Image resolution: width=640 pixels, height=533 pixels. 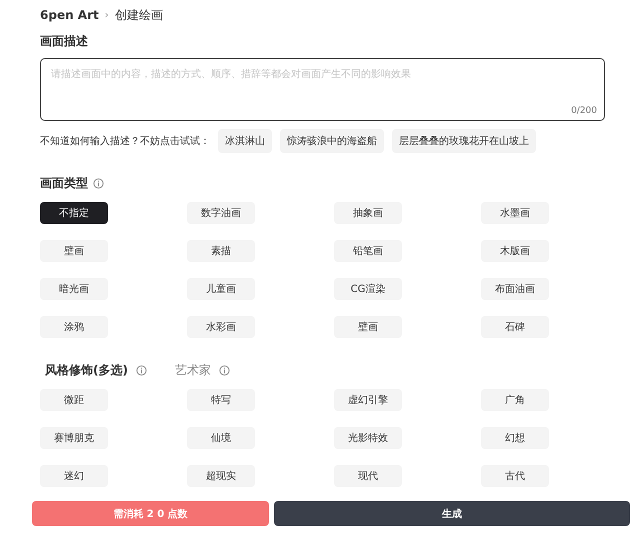 I want to click on style-option: 赛博朋克, so click(x=74, y=438).